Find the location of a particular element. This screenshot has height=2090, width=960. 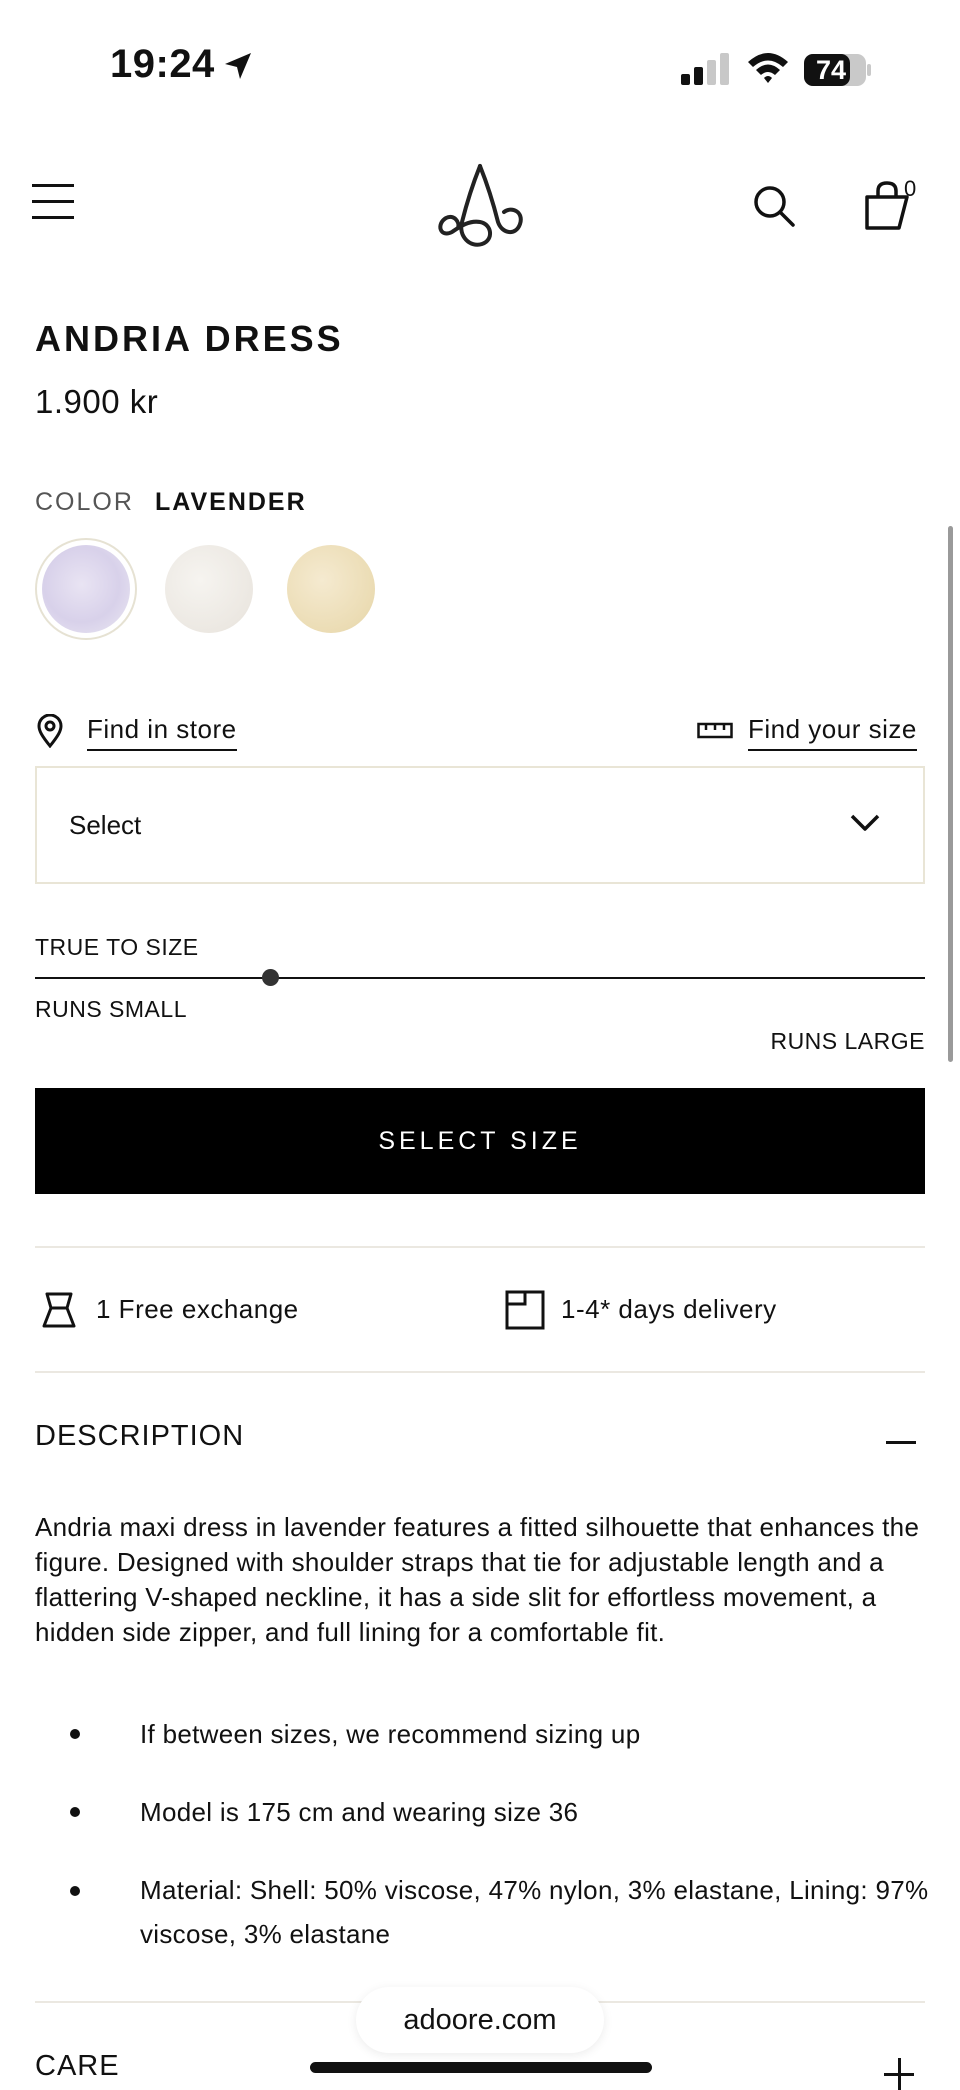

color-swatch-cream is located at coordinates (331, 589).